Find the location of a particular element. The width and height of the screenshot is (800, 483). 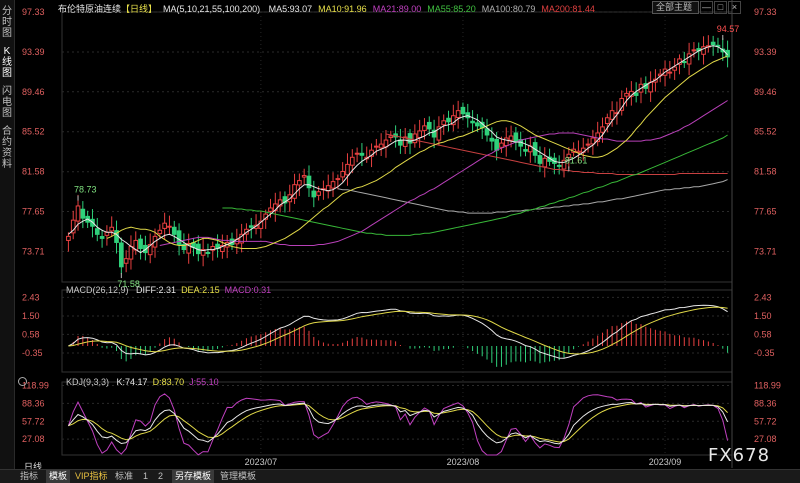

macd-histogram is located at coordinates (400, 344).